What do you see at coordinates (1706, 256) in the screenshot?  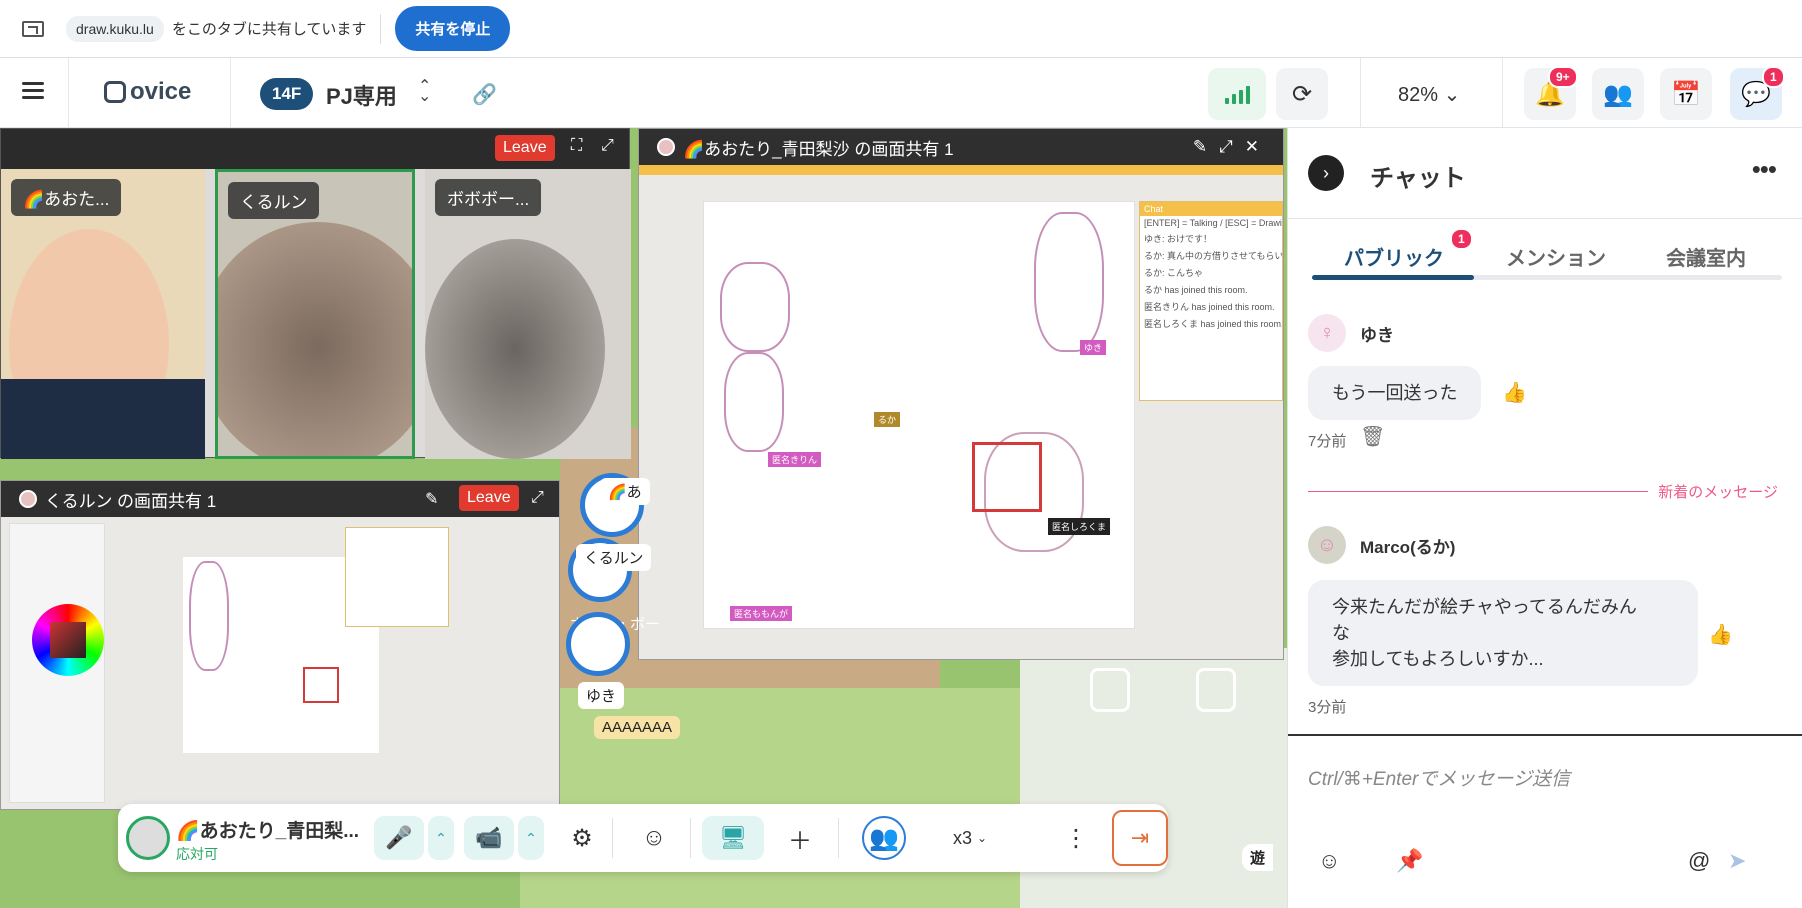 I see `tab-meeting-room: 会議室内` at bounding box center [1706, 256].